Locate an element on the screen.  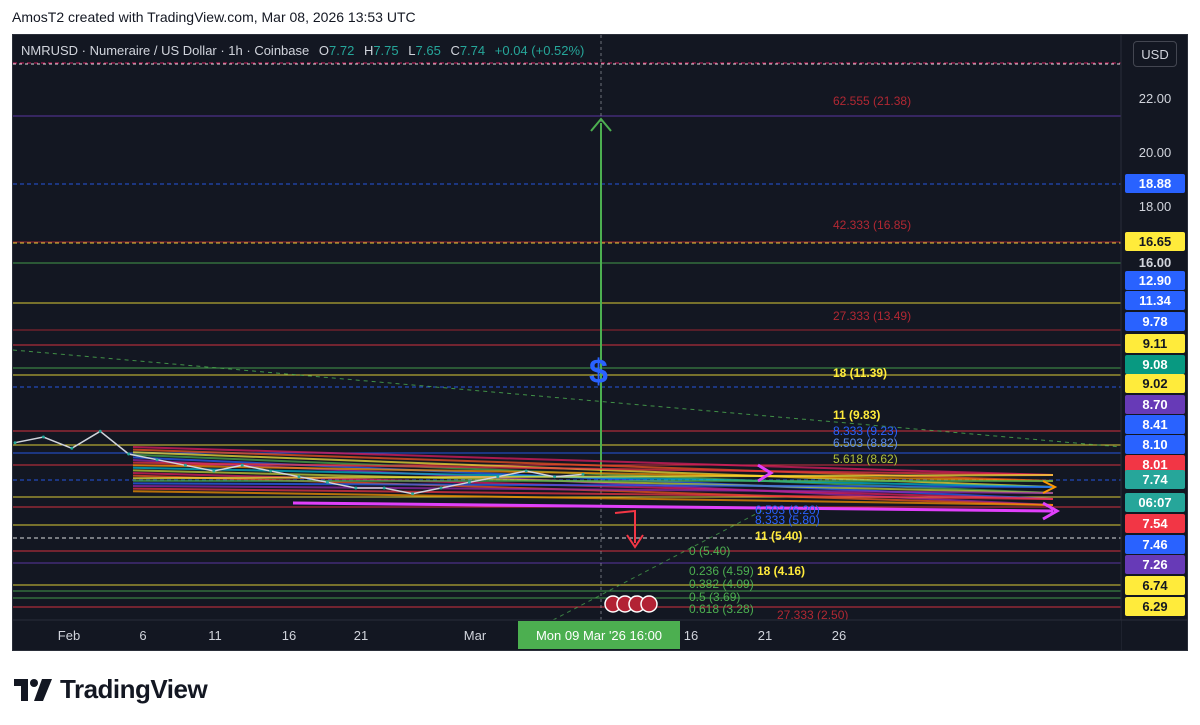
annotation-label: 27.333 (13.49) is located at coordinates (872, 316).